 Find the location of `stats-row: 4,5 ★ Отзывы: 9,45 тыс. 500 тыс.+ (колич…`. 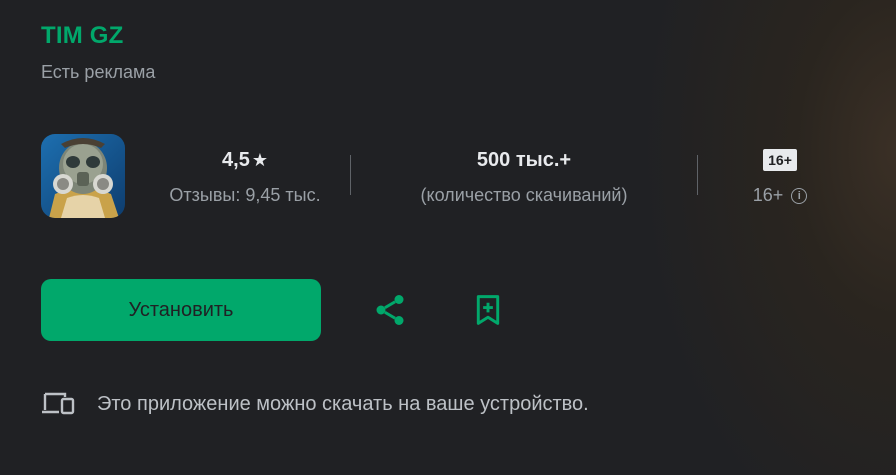

stats-row: 4,5 ★ Отзывы: 9,45 тыс. 500 тыс.+ (колич… is located at coordinates (501, 180).